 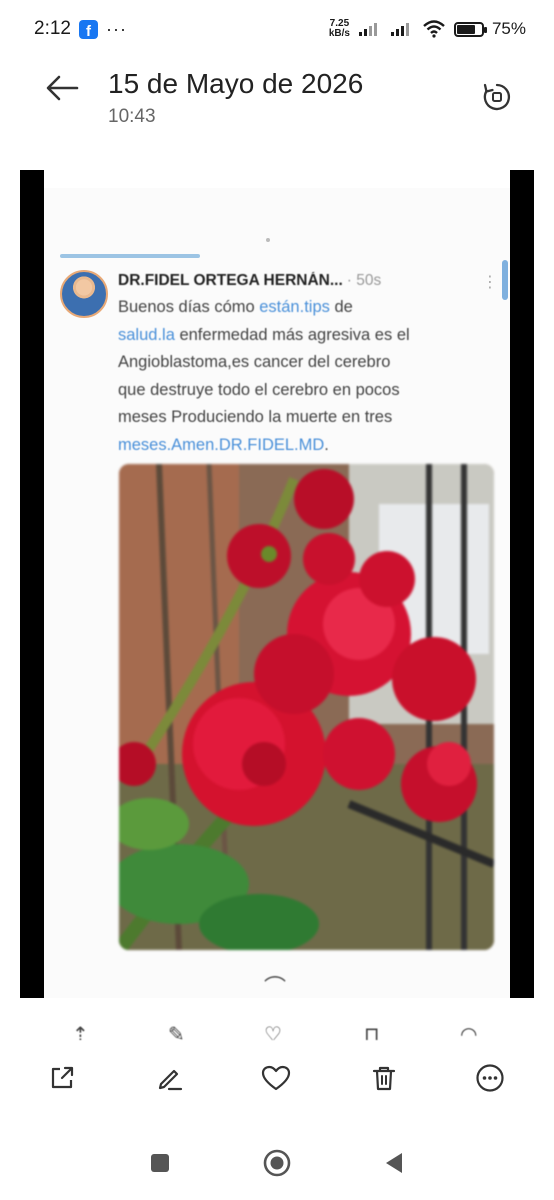 I want to click on post-more-icon: ⋮, so click(x=490, y=282).